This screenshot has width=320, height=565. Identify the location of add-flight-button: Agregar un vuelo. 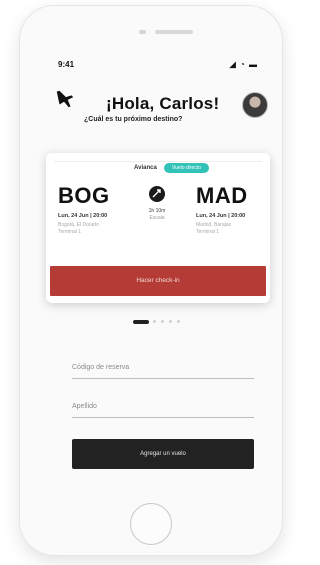
(163, 454).